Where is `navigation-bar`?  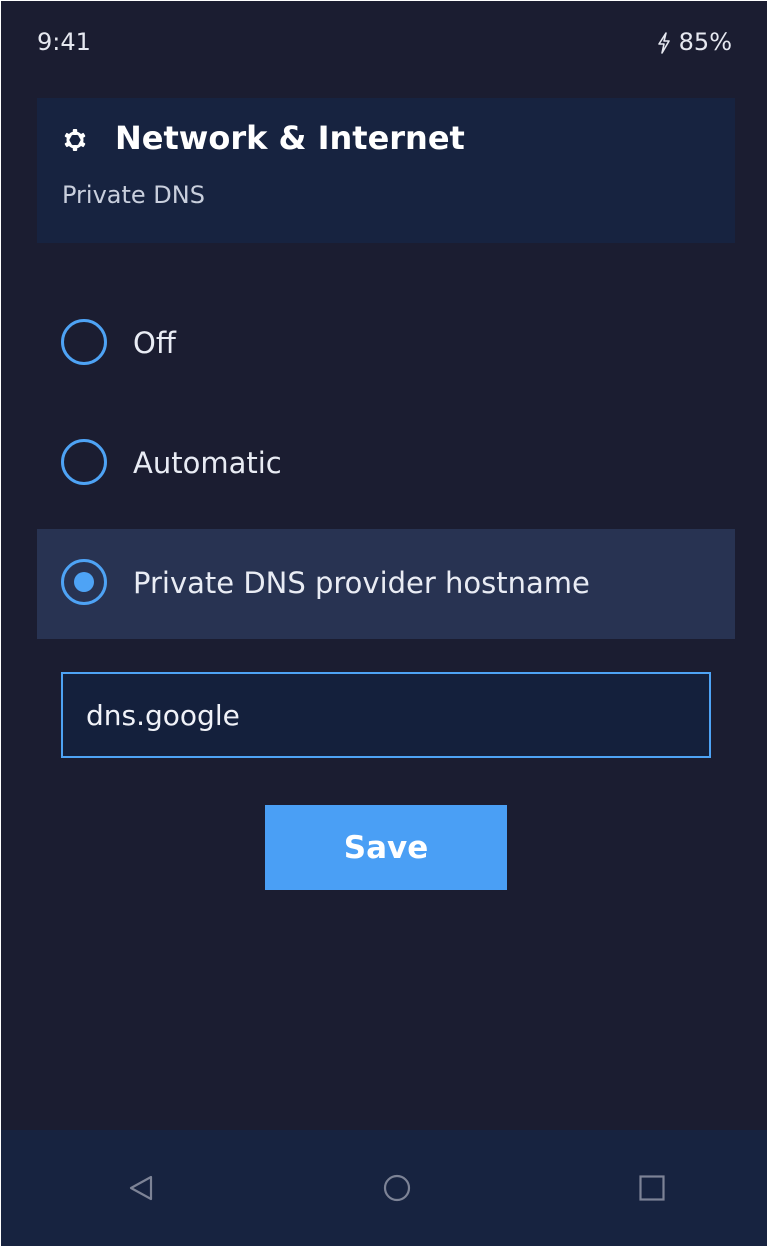 navigation-bar is located at coordinates (384, 1188).